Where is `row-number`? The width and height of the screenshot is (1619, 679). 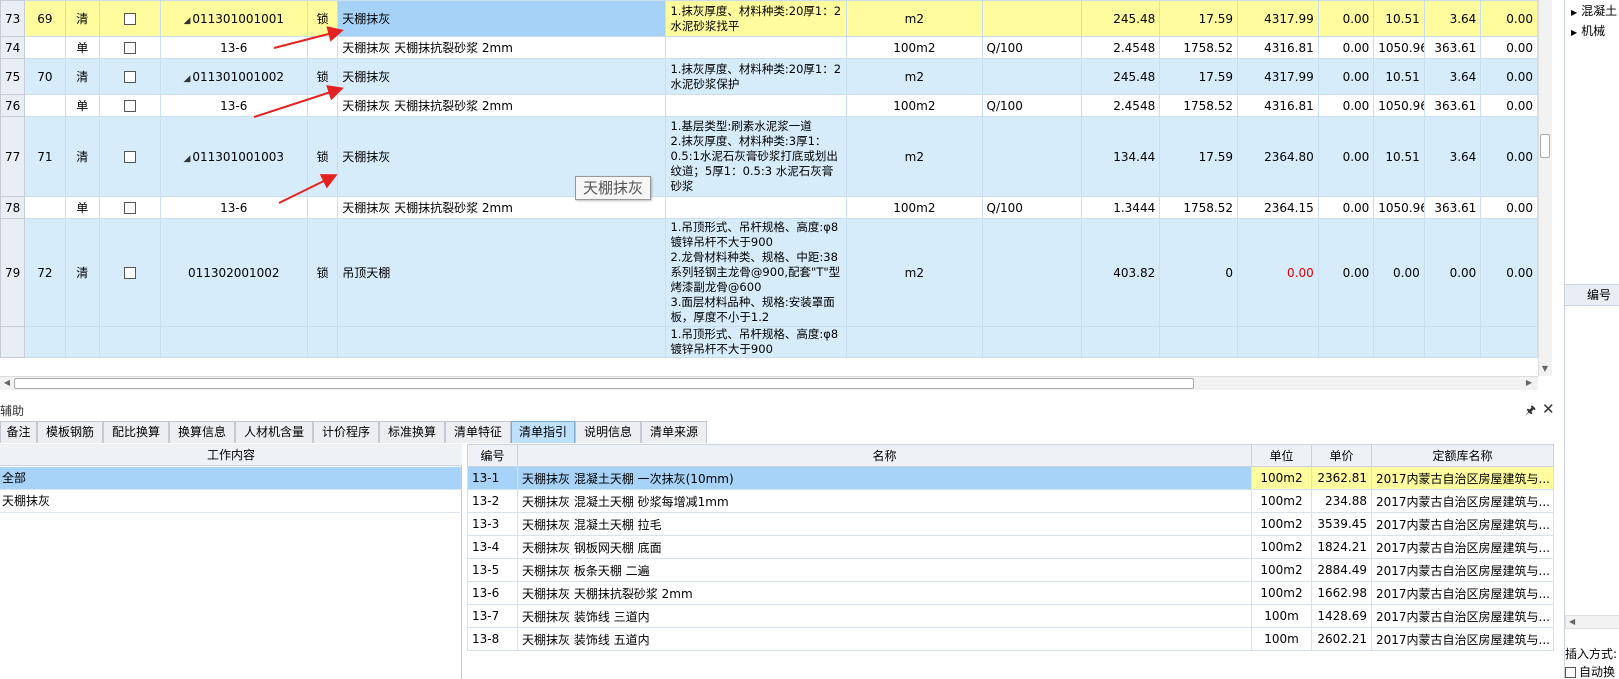 row-number is located at coordinates (13, 342).